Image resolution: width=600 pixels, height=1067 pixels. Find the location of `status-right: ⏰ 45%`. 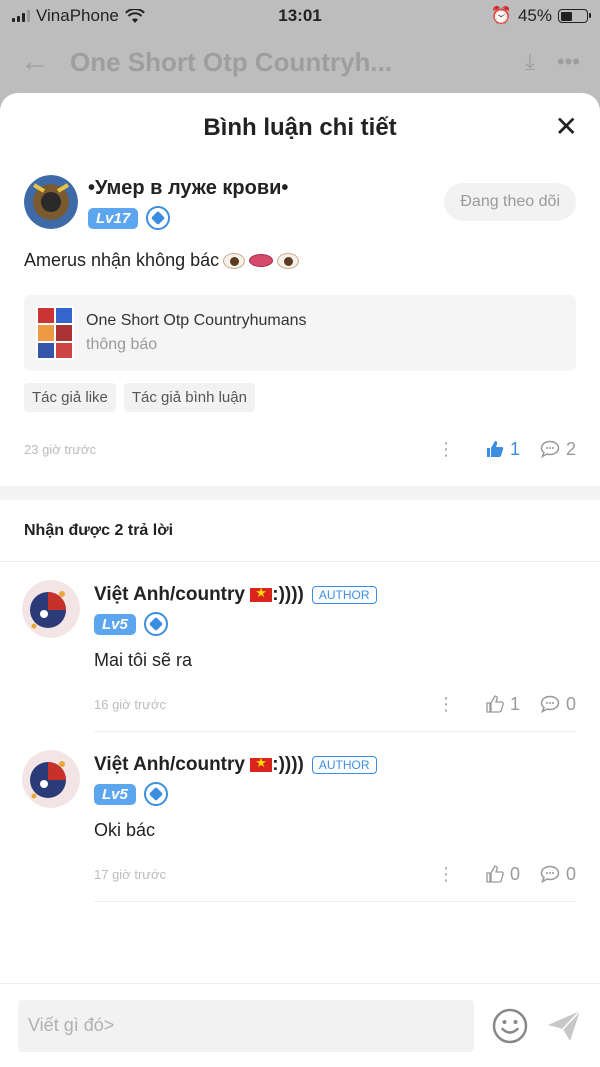

status-right: ⏰ 45% is located at coordinates (540, 16).